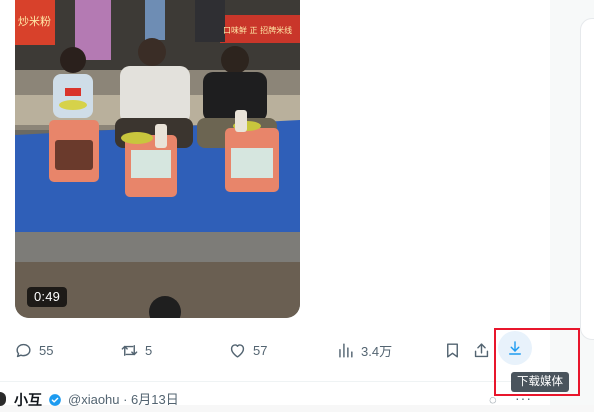 This screenshot has width=594, height=412. What do you see at coordinates (275, 401) in the screenshot?
I see `next-tweet-header: 小互 @xiaohu · 6月13日 ◌ ···` at bounding box center [275, 401].